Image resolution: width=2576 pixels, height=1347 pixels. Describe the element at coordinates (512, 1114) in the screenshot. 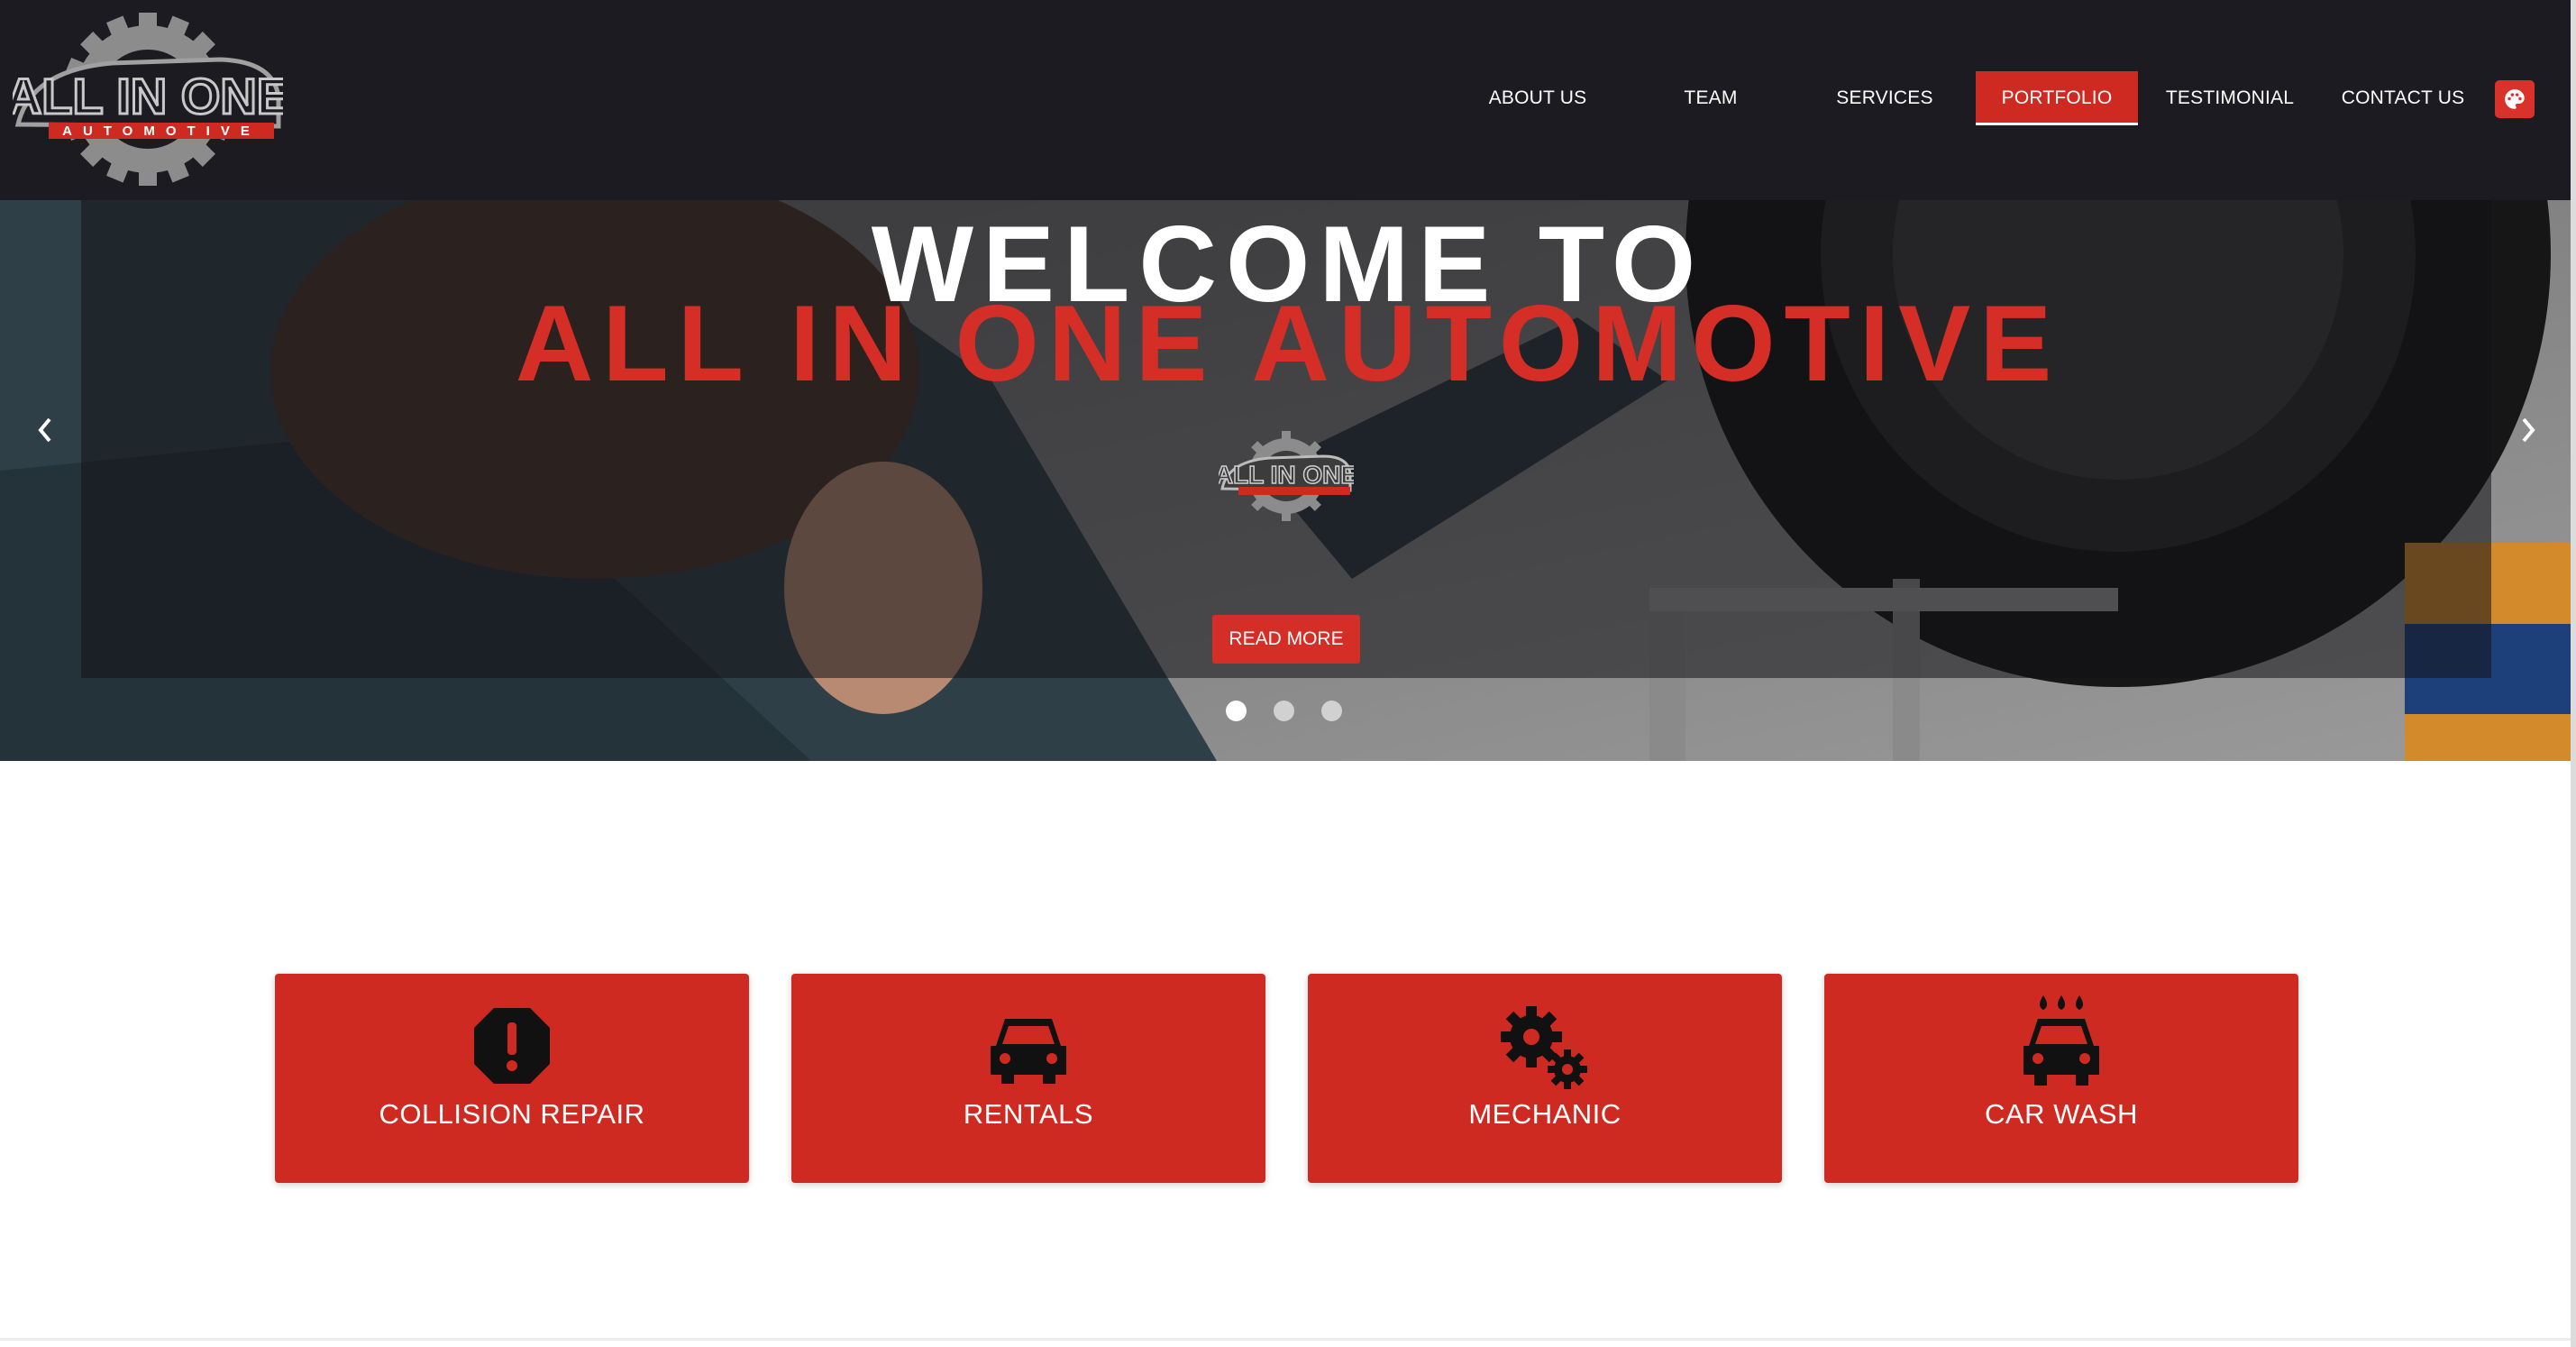

I see `service-label: COLLISION REPAIR` at that location.